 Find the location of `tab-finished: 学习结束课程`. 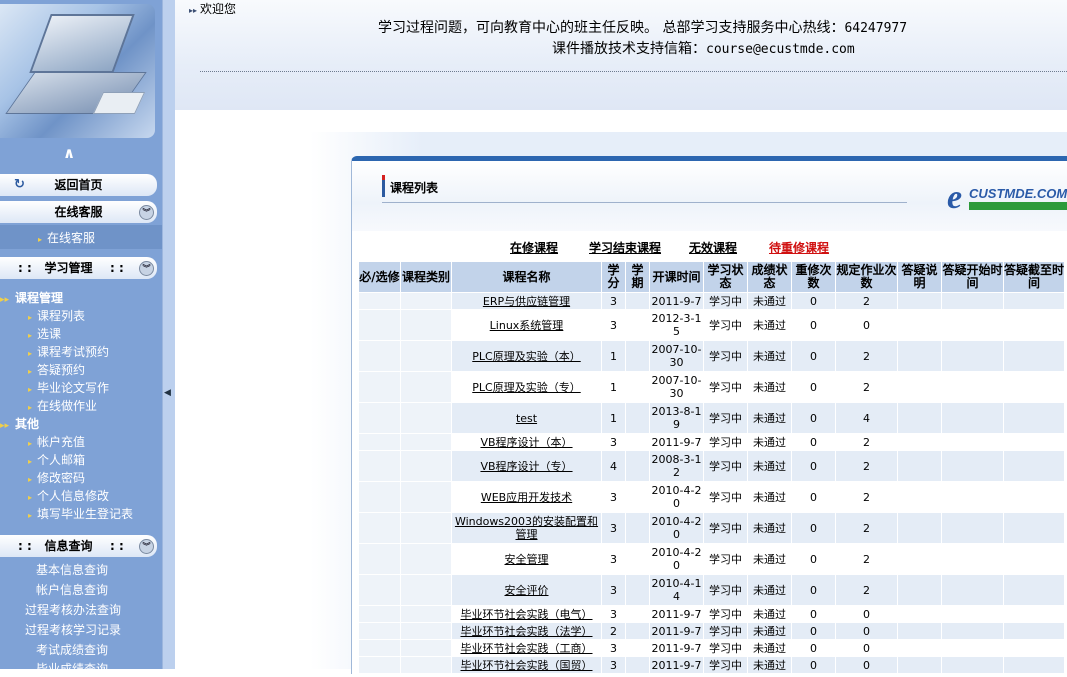

tab-finished: 学习结束课程 is located at coordinates (625, 247).